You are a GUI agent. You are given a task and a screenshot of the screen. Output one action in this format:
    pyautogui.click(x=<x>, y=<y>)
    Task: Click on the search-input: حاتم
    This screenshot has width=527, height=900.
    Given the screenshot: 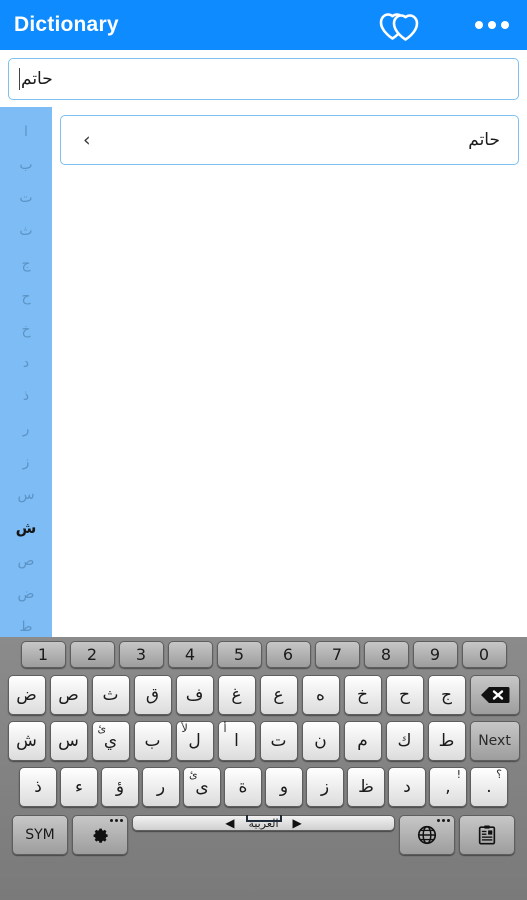 What is the action you would take?
    pyautogui.click(x=263, y=79)
    